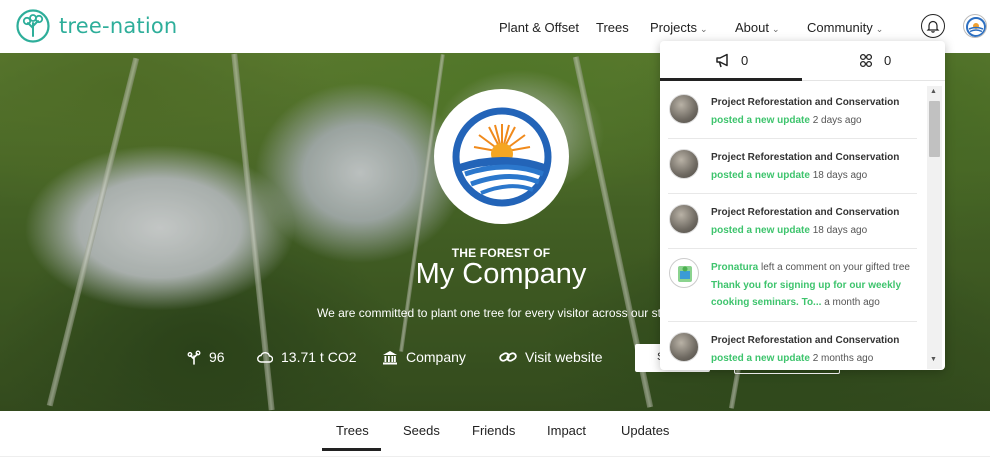 The image size is (990, 457). Describe the element at coordinates (436, 357) in the screenshot. I see `stat-value: Company` at that location.